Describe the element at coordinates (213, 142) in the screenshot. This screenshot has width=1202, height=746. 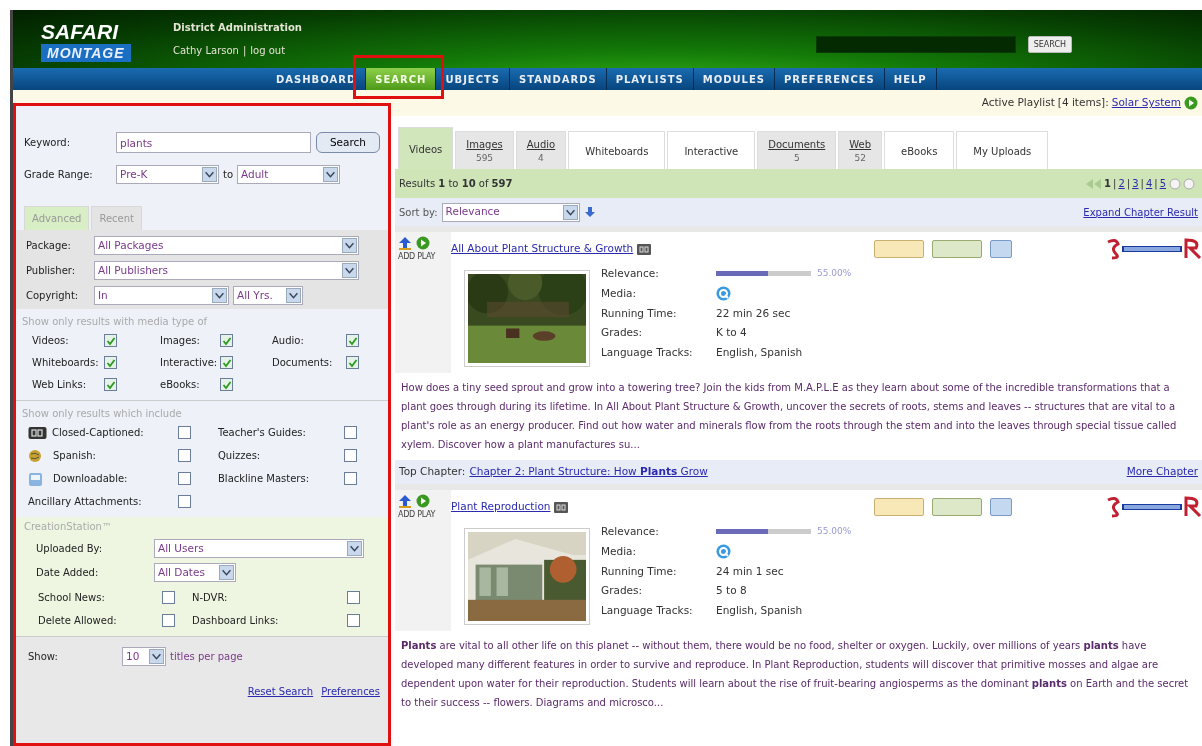
I see `keyword-field: plants` at that location.